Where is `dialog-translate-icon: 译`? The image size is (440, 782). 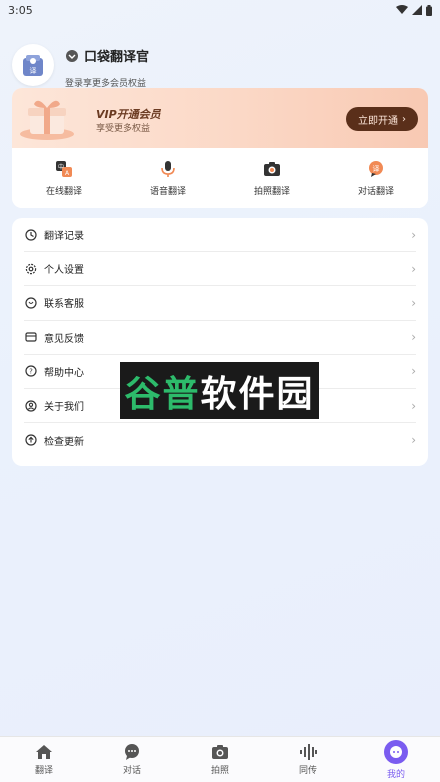
dialog-translate-icon: 译 is located at coordinates (376, 168).